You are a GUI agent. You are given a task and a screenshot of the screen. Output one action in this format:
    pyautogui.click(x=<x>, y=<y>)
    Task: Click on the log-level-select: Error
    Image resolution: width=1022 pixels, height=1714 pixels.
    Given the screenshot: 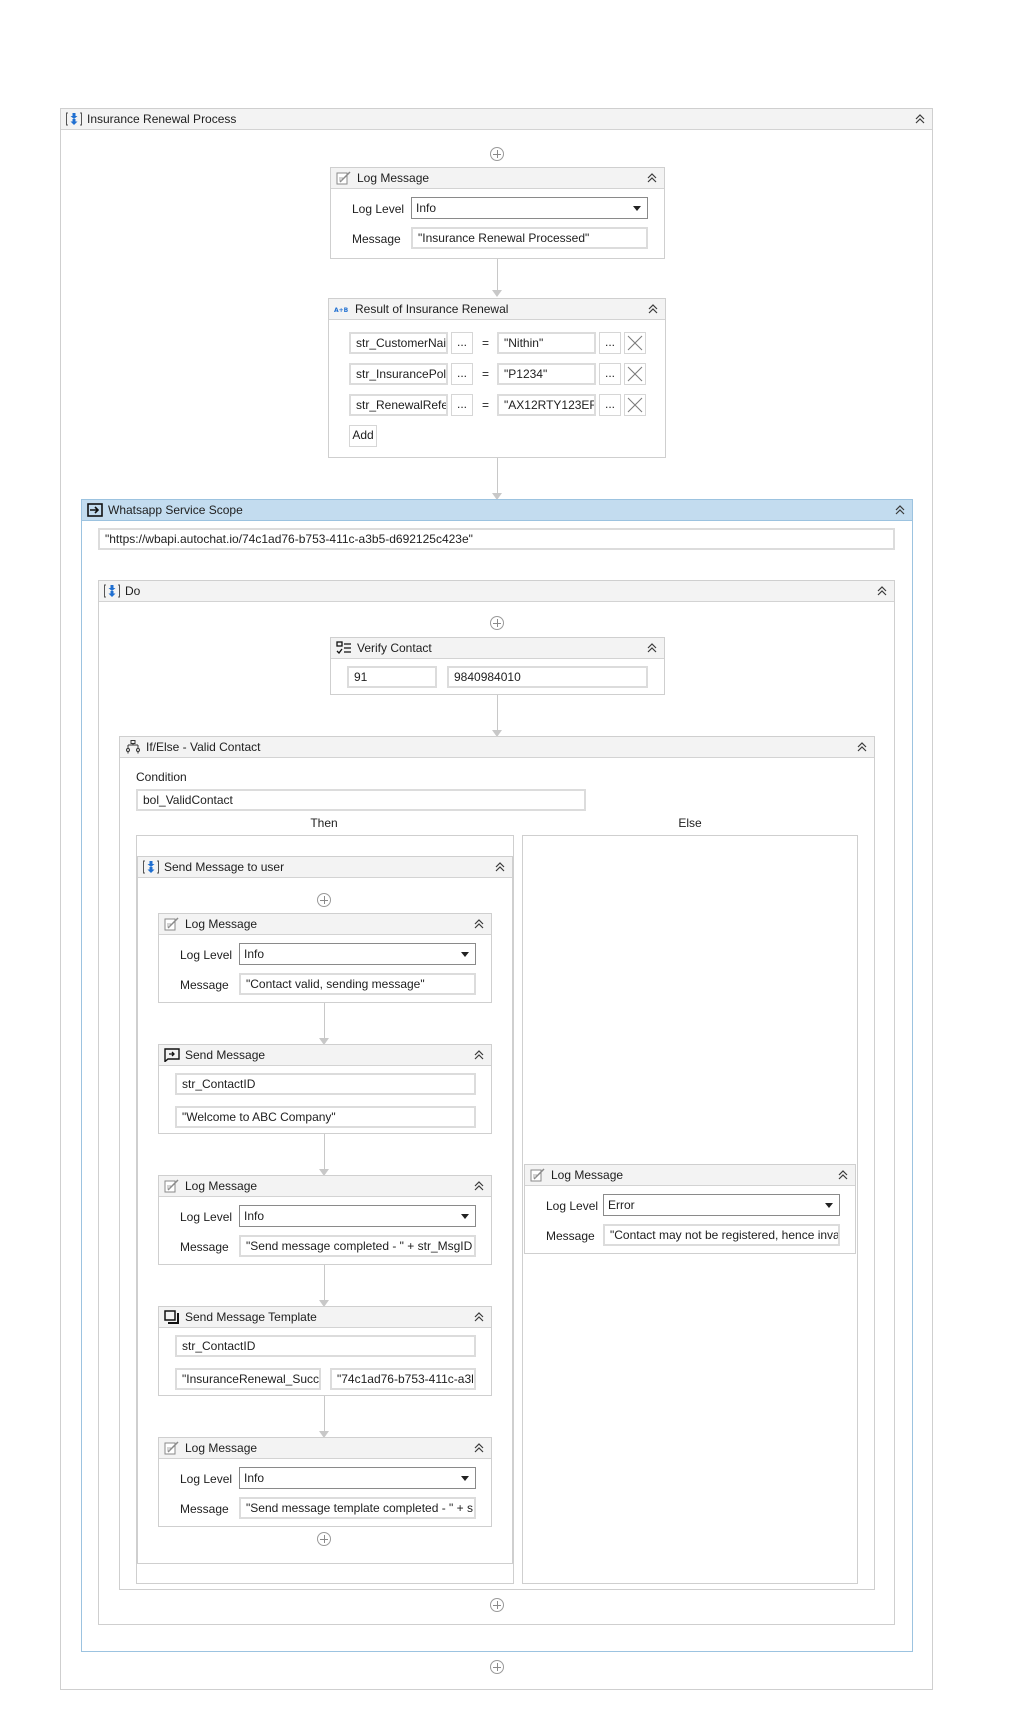 What is the action you would take?
    pyautogui.click(x=721, y=1205)
    